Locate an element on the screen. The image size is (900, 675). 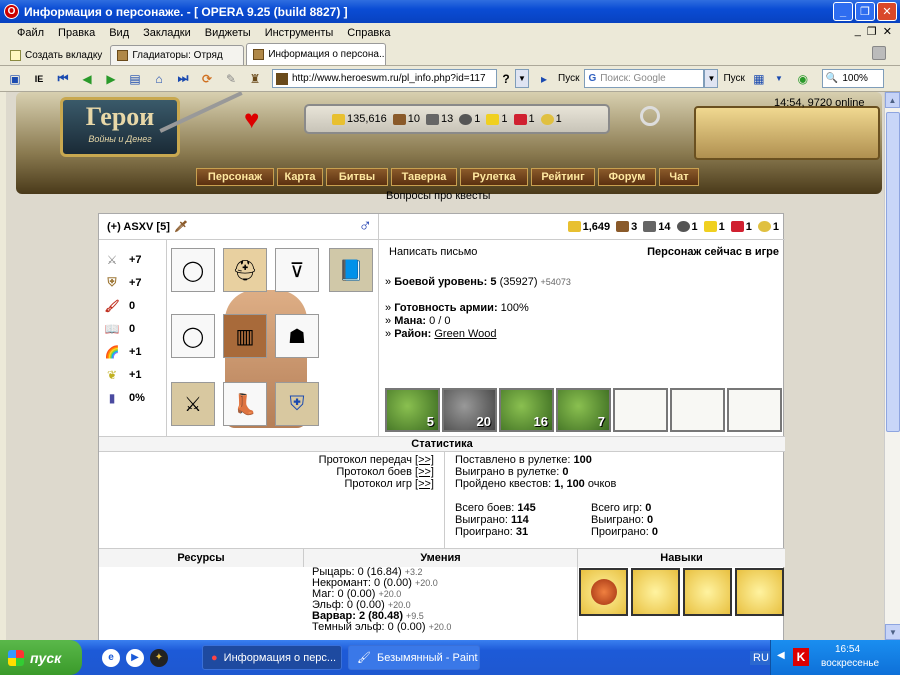
skill-elf-inc: +20.0 is located at coordinates (399, 605).